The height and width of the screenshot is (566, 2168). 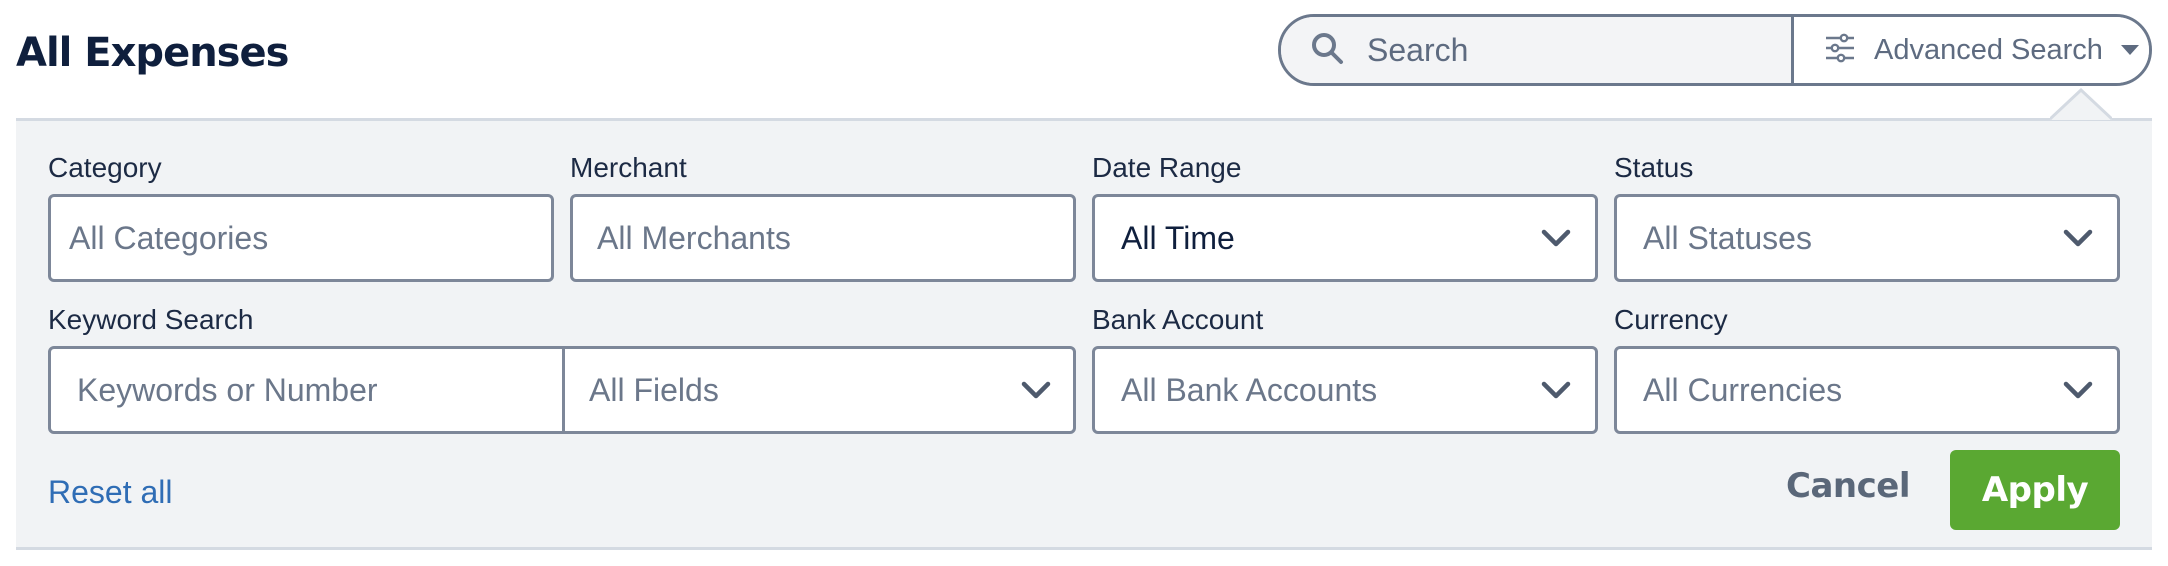 I want to click on category-label: Category, so click(x=105, y=167).